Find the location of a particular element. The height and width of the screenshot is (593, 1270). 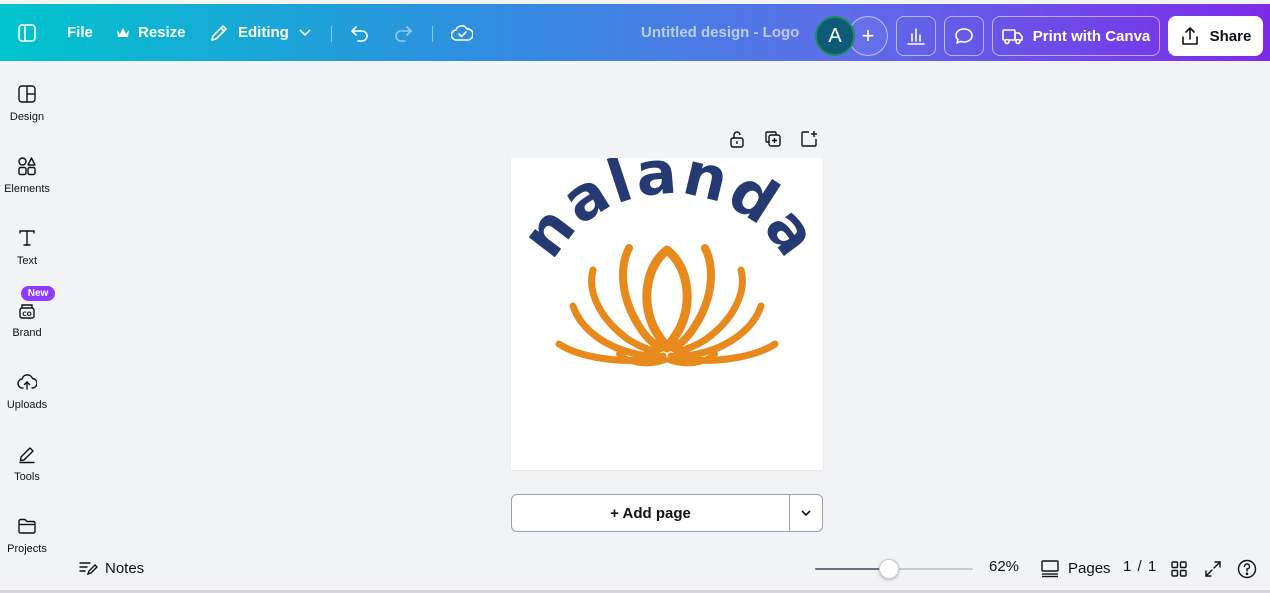

toggle-side-panel-button is located at coordinates (27, 32).